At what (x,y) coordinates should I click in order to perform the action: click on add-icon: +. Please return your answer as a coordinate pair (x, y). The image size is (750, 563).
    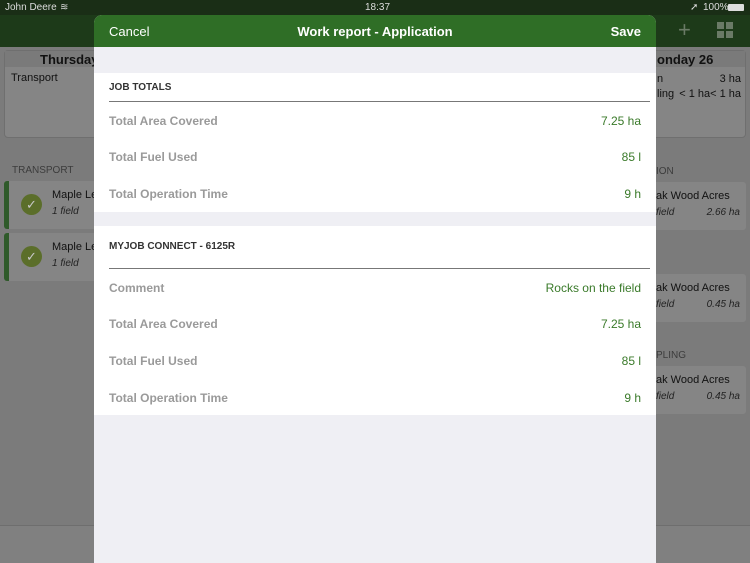
    Looking at the image, I should click on (684, 30).